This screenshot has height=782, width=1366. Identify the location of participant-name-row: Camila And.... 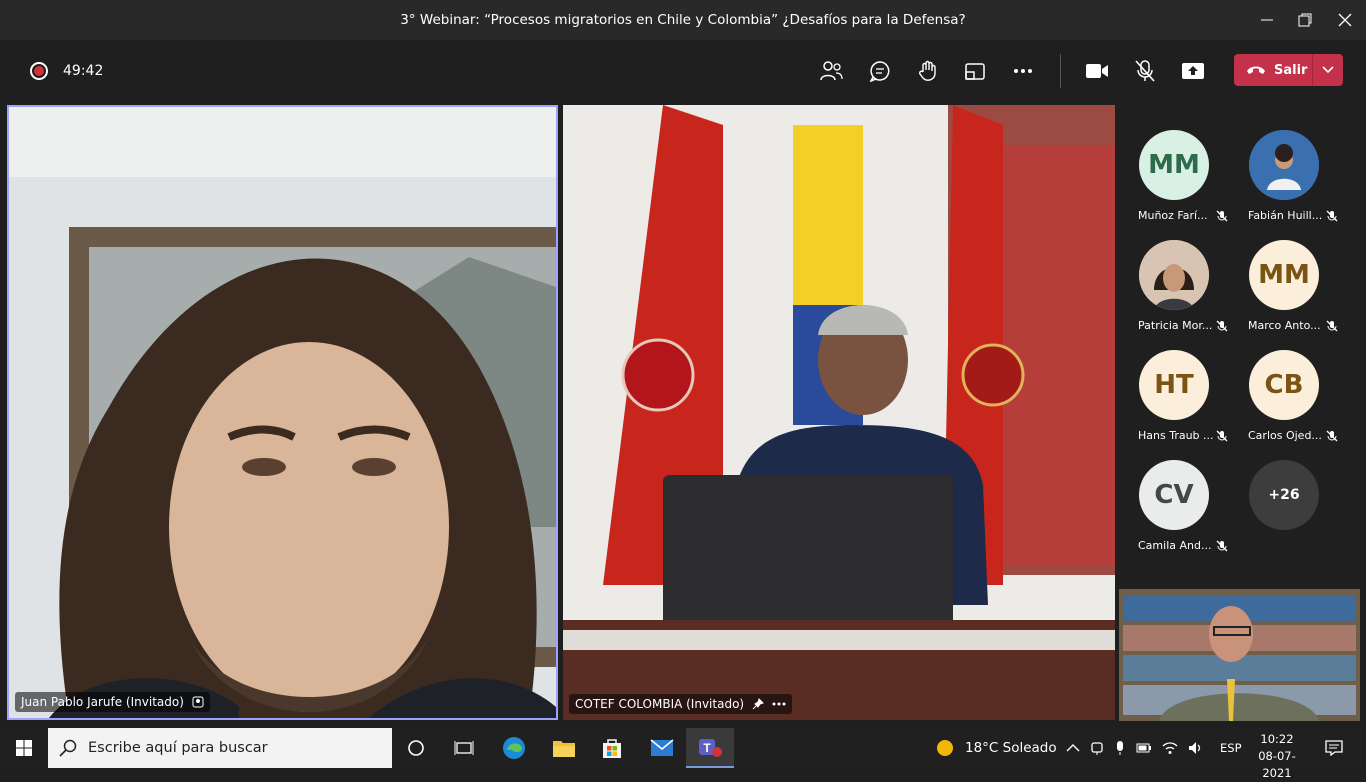
(1183, 545).